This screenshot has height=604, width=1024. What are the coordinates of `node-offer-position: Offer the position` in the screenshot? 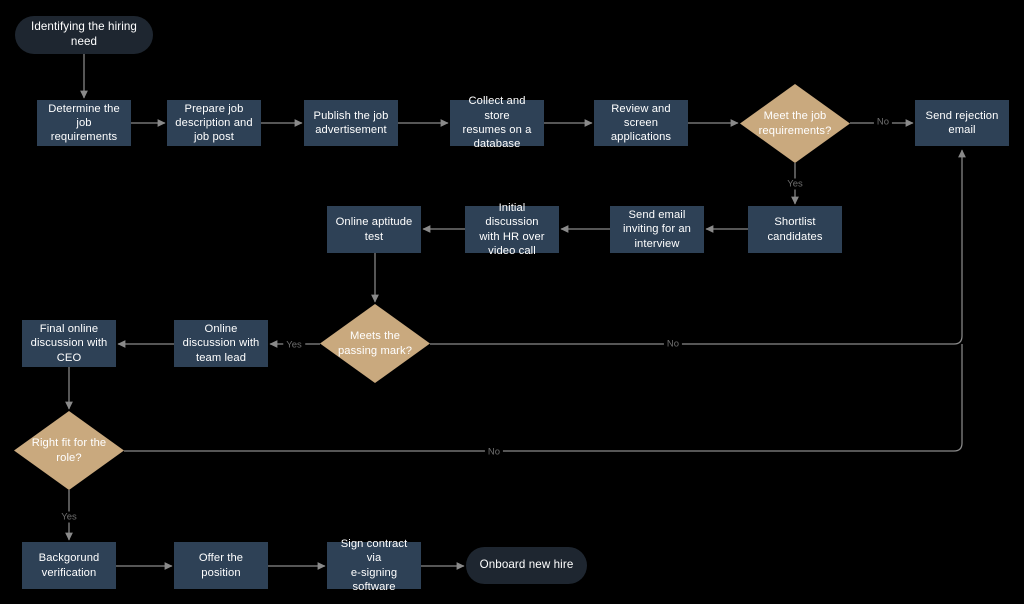 It's located at (221, 565).